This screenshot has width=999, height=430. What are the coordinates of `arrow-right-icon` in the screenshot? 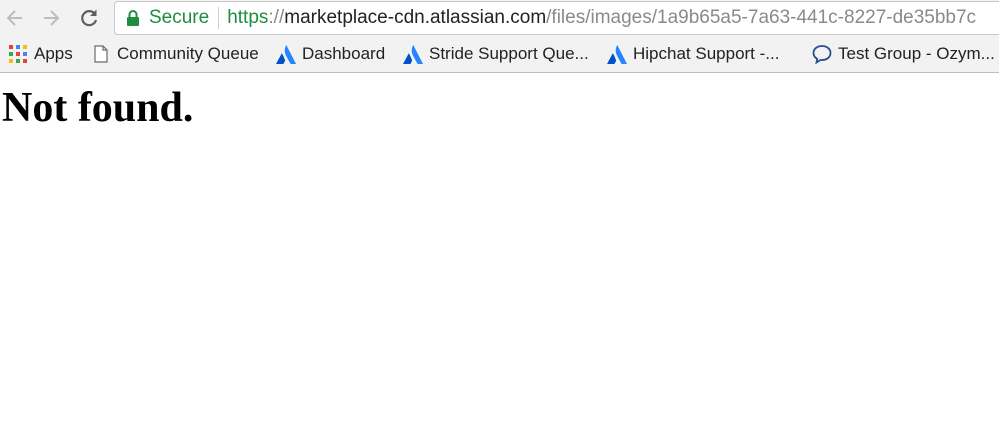 It's located at (52, 18).